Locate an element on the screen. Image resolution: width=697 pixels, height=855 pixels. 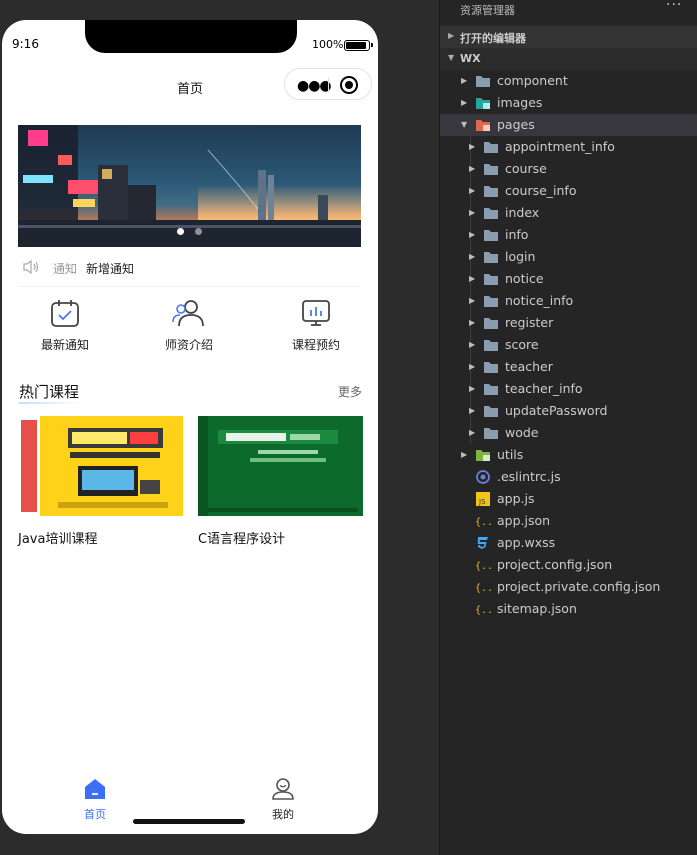
more-actions-icon: ··· is located at coordinates (674, 6).